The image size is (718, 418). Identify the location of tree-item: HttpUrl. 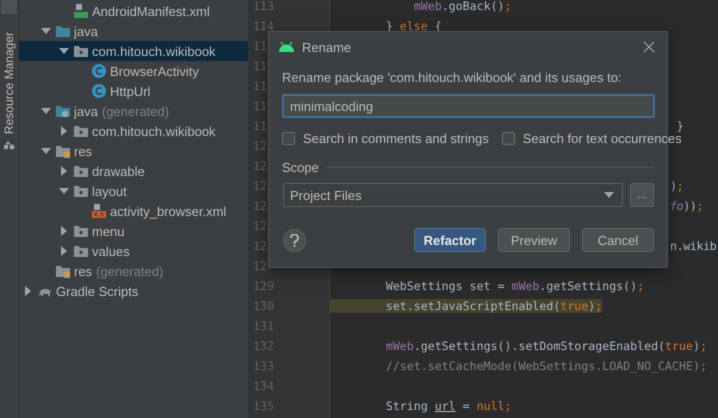
(133, 91).